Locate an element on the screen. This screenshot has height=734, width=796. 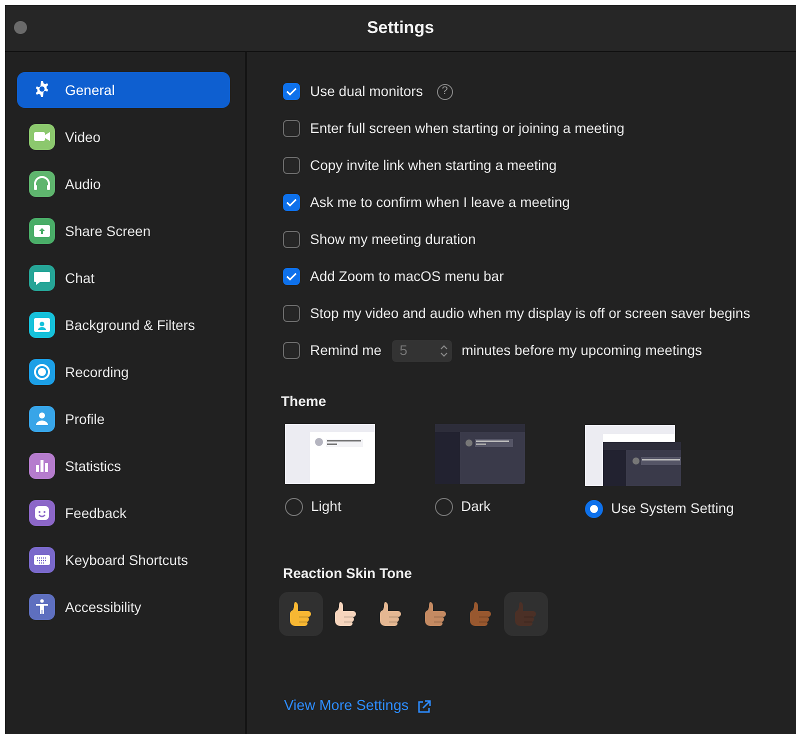
theme-radio-option: Use System Setting is located at coordinates (665, 508).